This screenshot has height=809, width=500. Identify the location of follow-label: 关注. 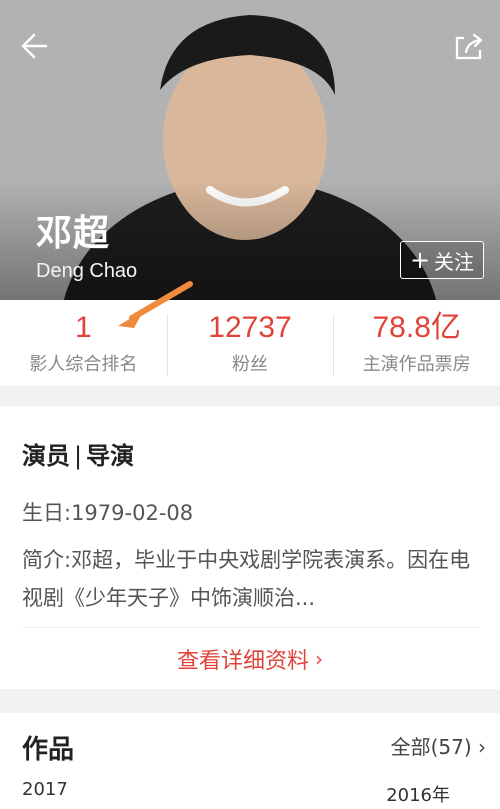
(454, 261).